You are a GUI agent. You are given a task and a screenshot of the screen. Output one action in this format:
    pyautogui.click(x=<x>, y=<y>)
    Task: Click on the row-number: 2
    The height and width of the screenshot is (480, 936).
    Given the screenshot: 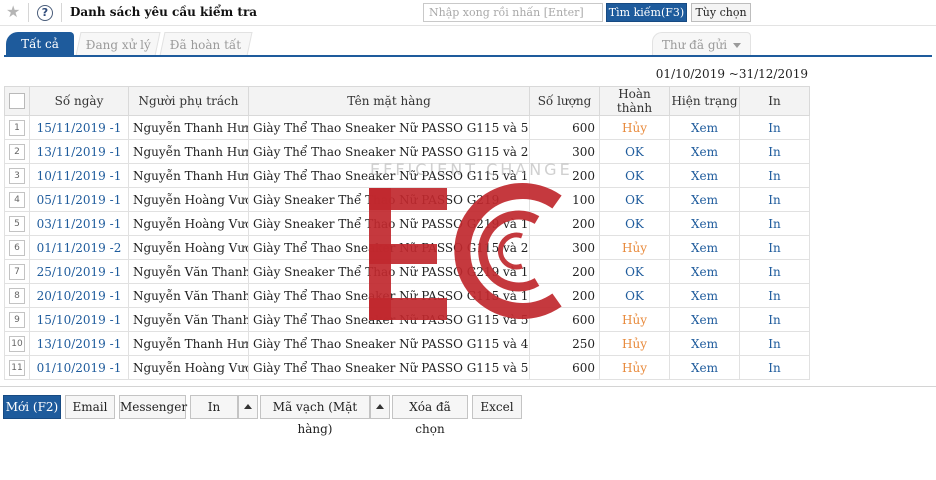 What is the action you would take?
    pyautogui.click(x=17, y=152)
    